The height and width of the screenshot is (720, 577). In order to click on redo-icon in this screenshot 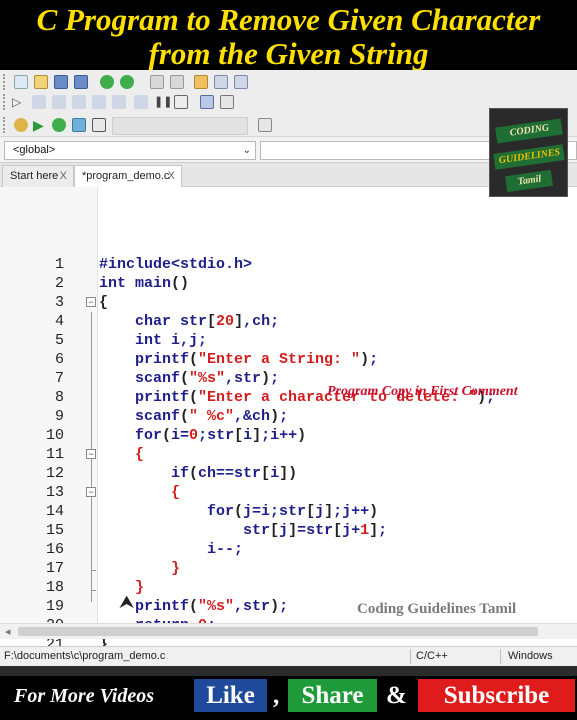, I will do `click(127, 82)`.